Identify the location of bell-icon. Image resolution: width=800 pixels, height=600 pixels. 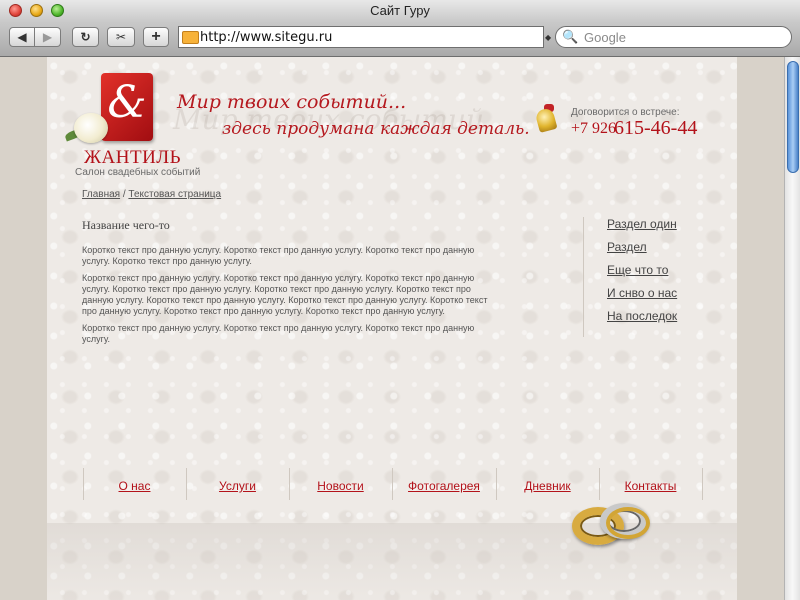
(546, 120).